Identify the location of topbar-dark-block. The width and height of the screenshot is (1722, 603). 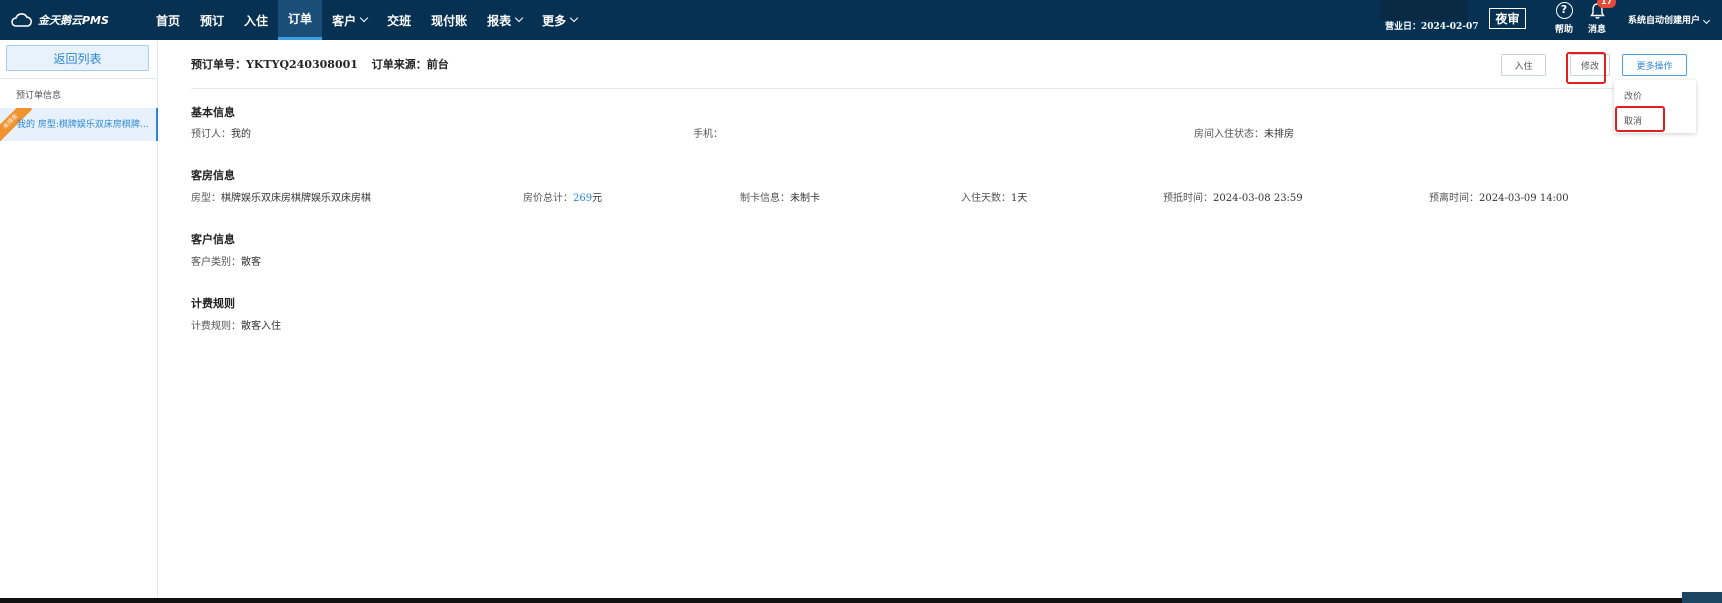
(1424, 10).